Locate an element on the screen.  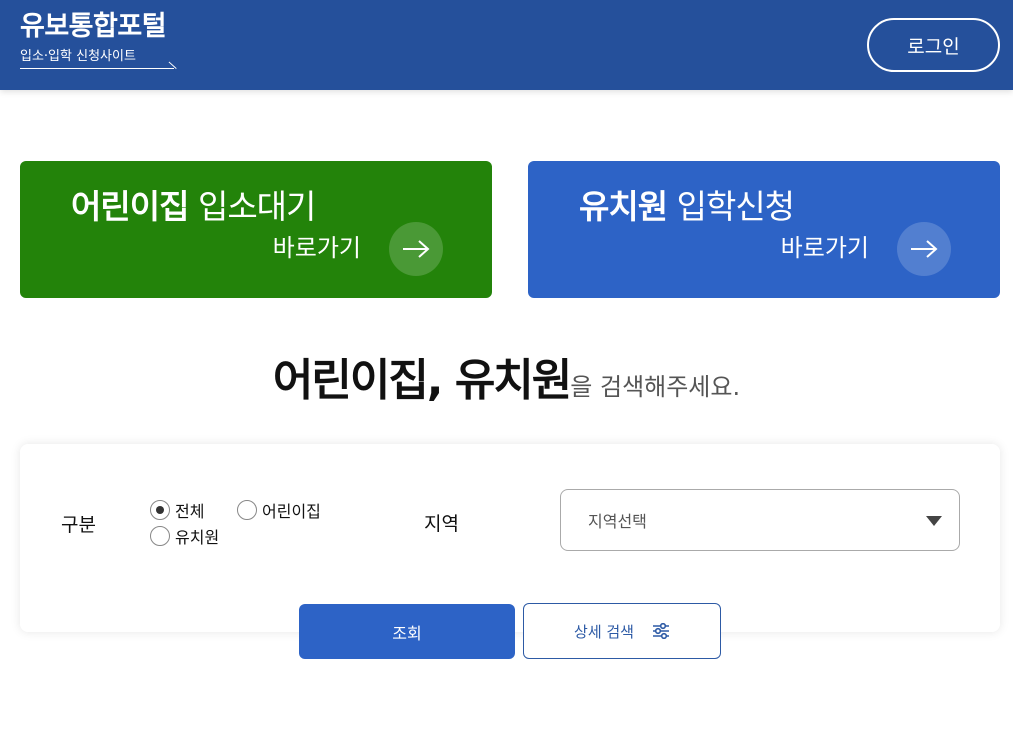
kindergarten-apply-card: 유치원 입학신청 바로가기 is located at coordinates (764, 229).